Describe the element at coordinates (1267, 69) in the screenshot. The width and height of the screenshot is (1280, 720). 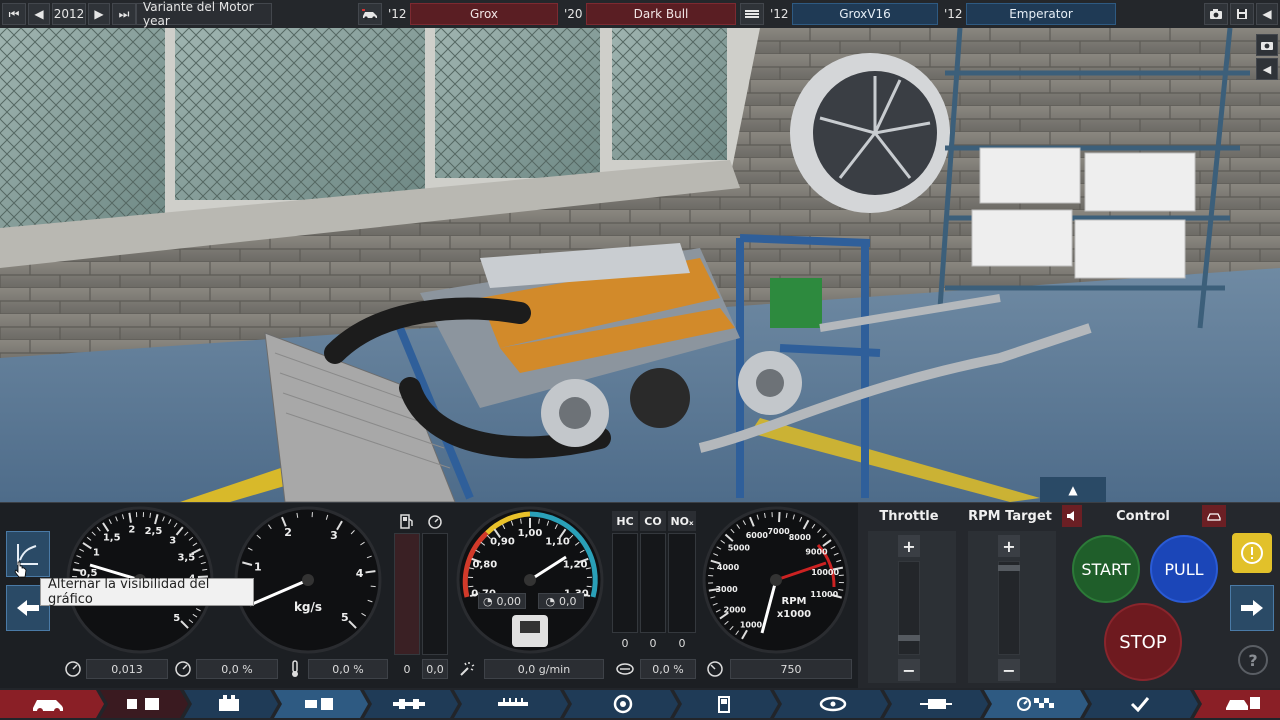
I see `scene-arrow-button: ◀` at that location.